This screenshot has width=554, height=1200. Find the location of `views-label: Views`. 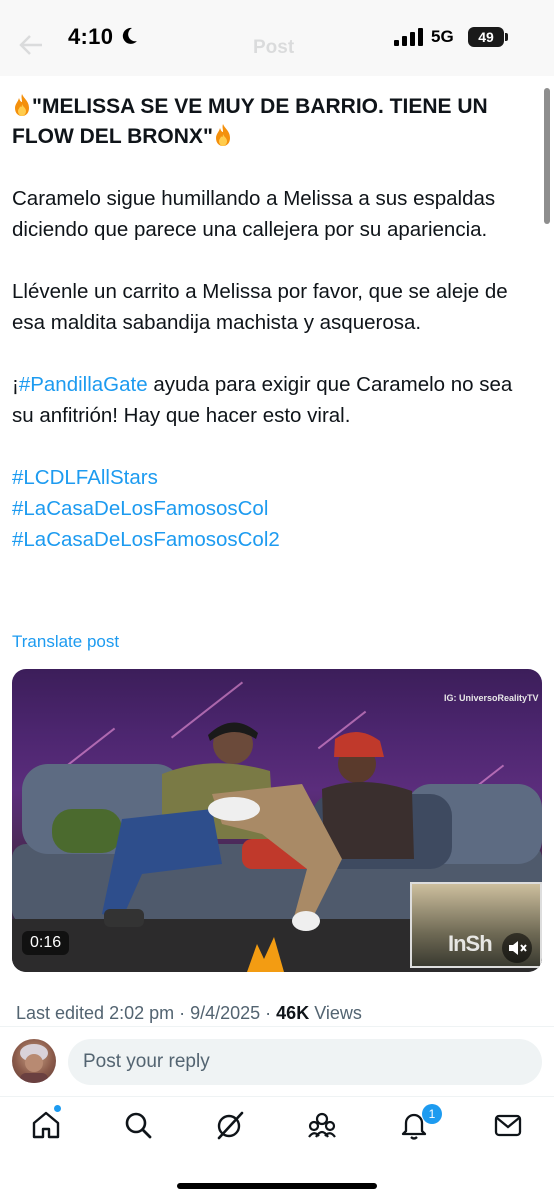

views-label: Views is located at coordinates (335, 1013).